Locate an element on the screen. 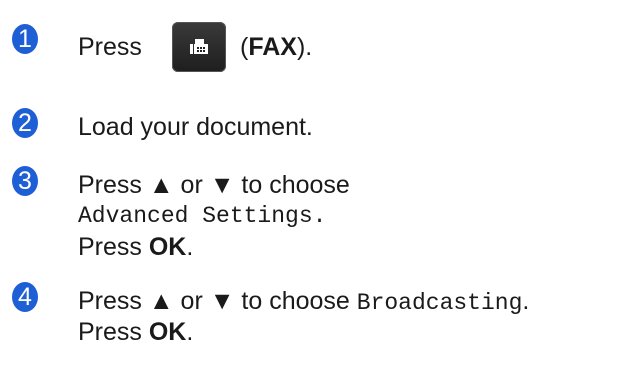 The width and height of the screenshot is (624, 374). step-3-line-1: Press ▲ or ▼ to choose is located at coordinates (214, 185).